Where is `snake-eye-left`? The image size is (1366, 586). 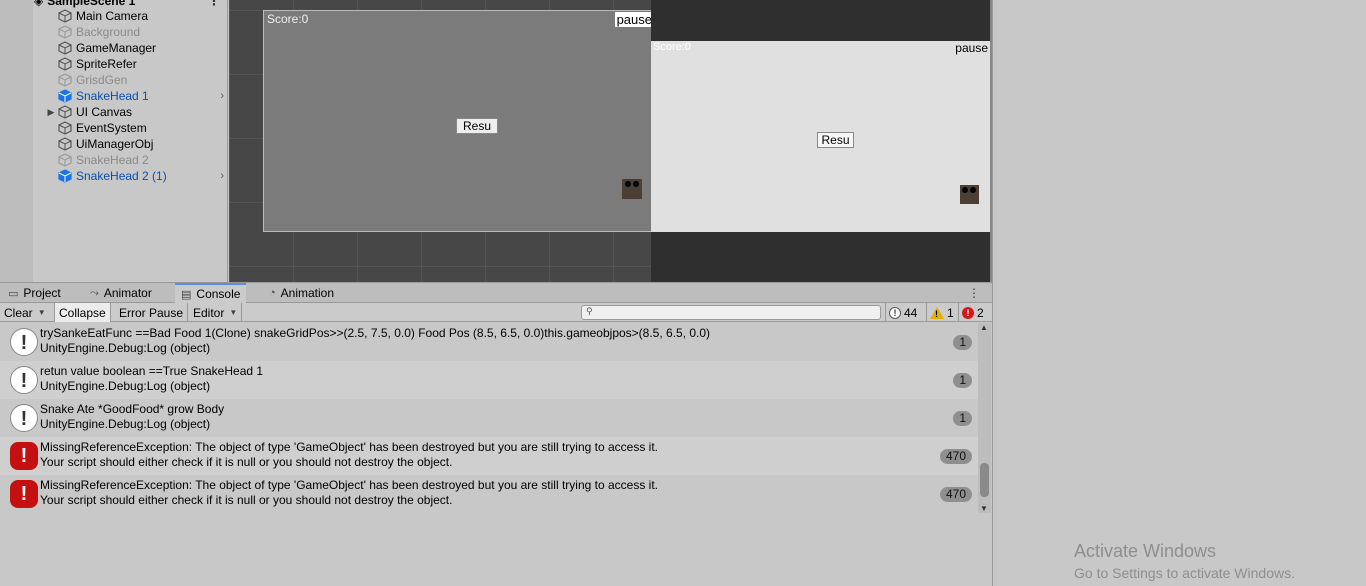 snake-eye-left is located at coordinates (628, 184).